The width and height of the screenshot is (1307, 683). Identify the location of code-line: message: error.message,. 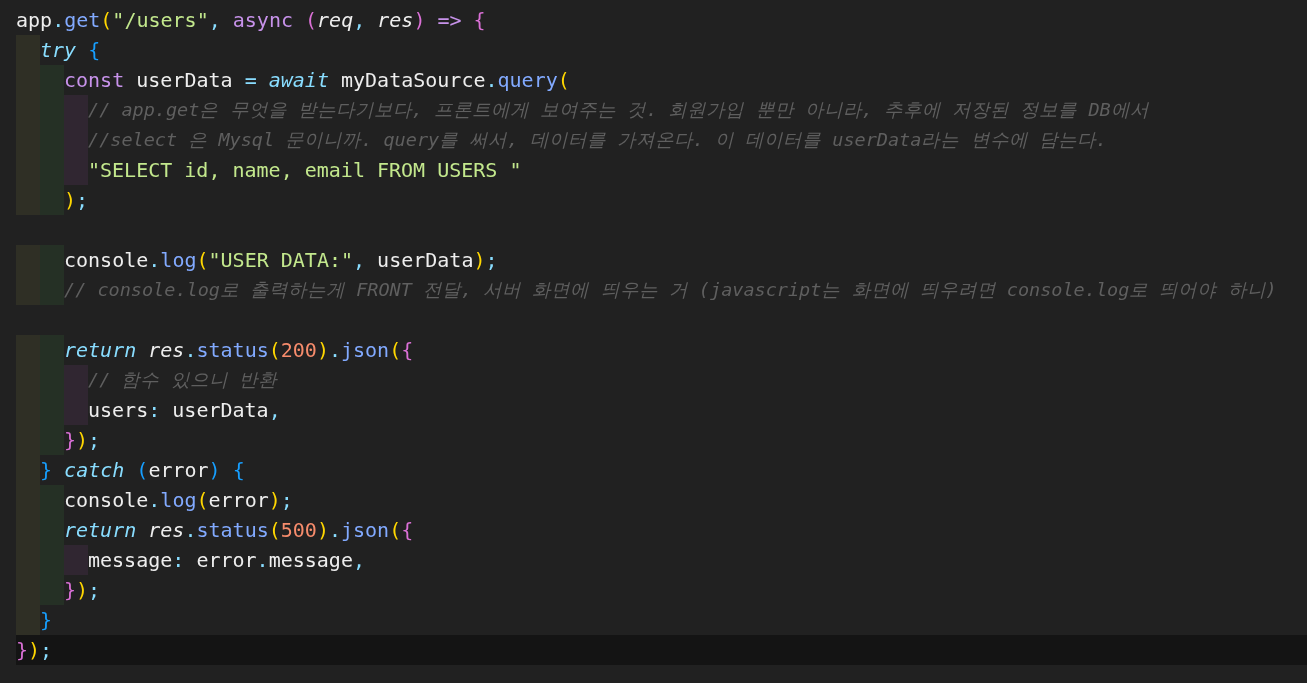
(227, 560).